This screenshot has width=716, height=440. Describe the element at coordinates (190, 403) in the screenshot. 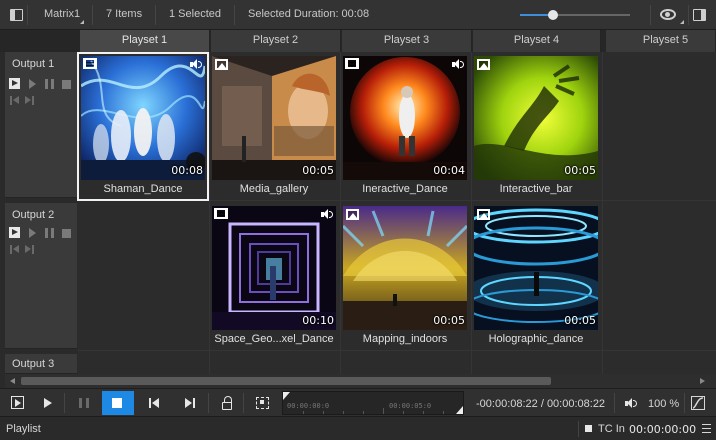

I see `next-button` at that location.